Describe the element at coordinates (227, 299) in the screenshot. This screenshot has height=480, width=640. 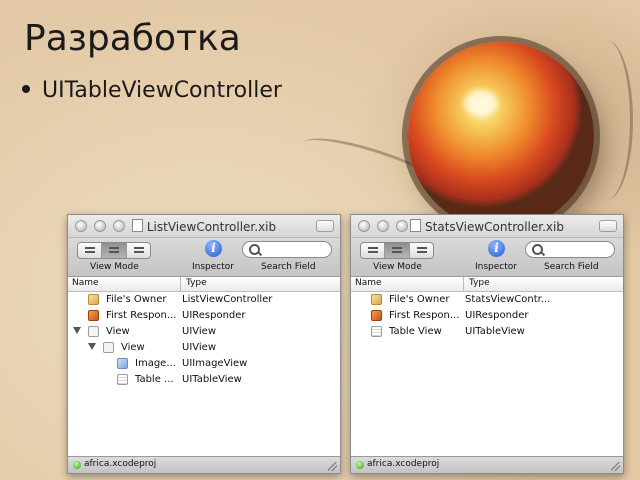
I see `item-type: ListViewController` at that location.